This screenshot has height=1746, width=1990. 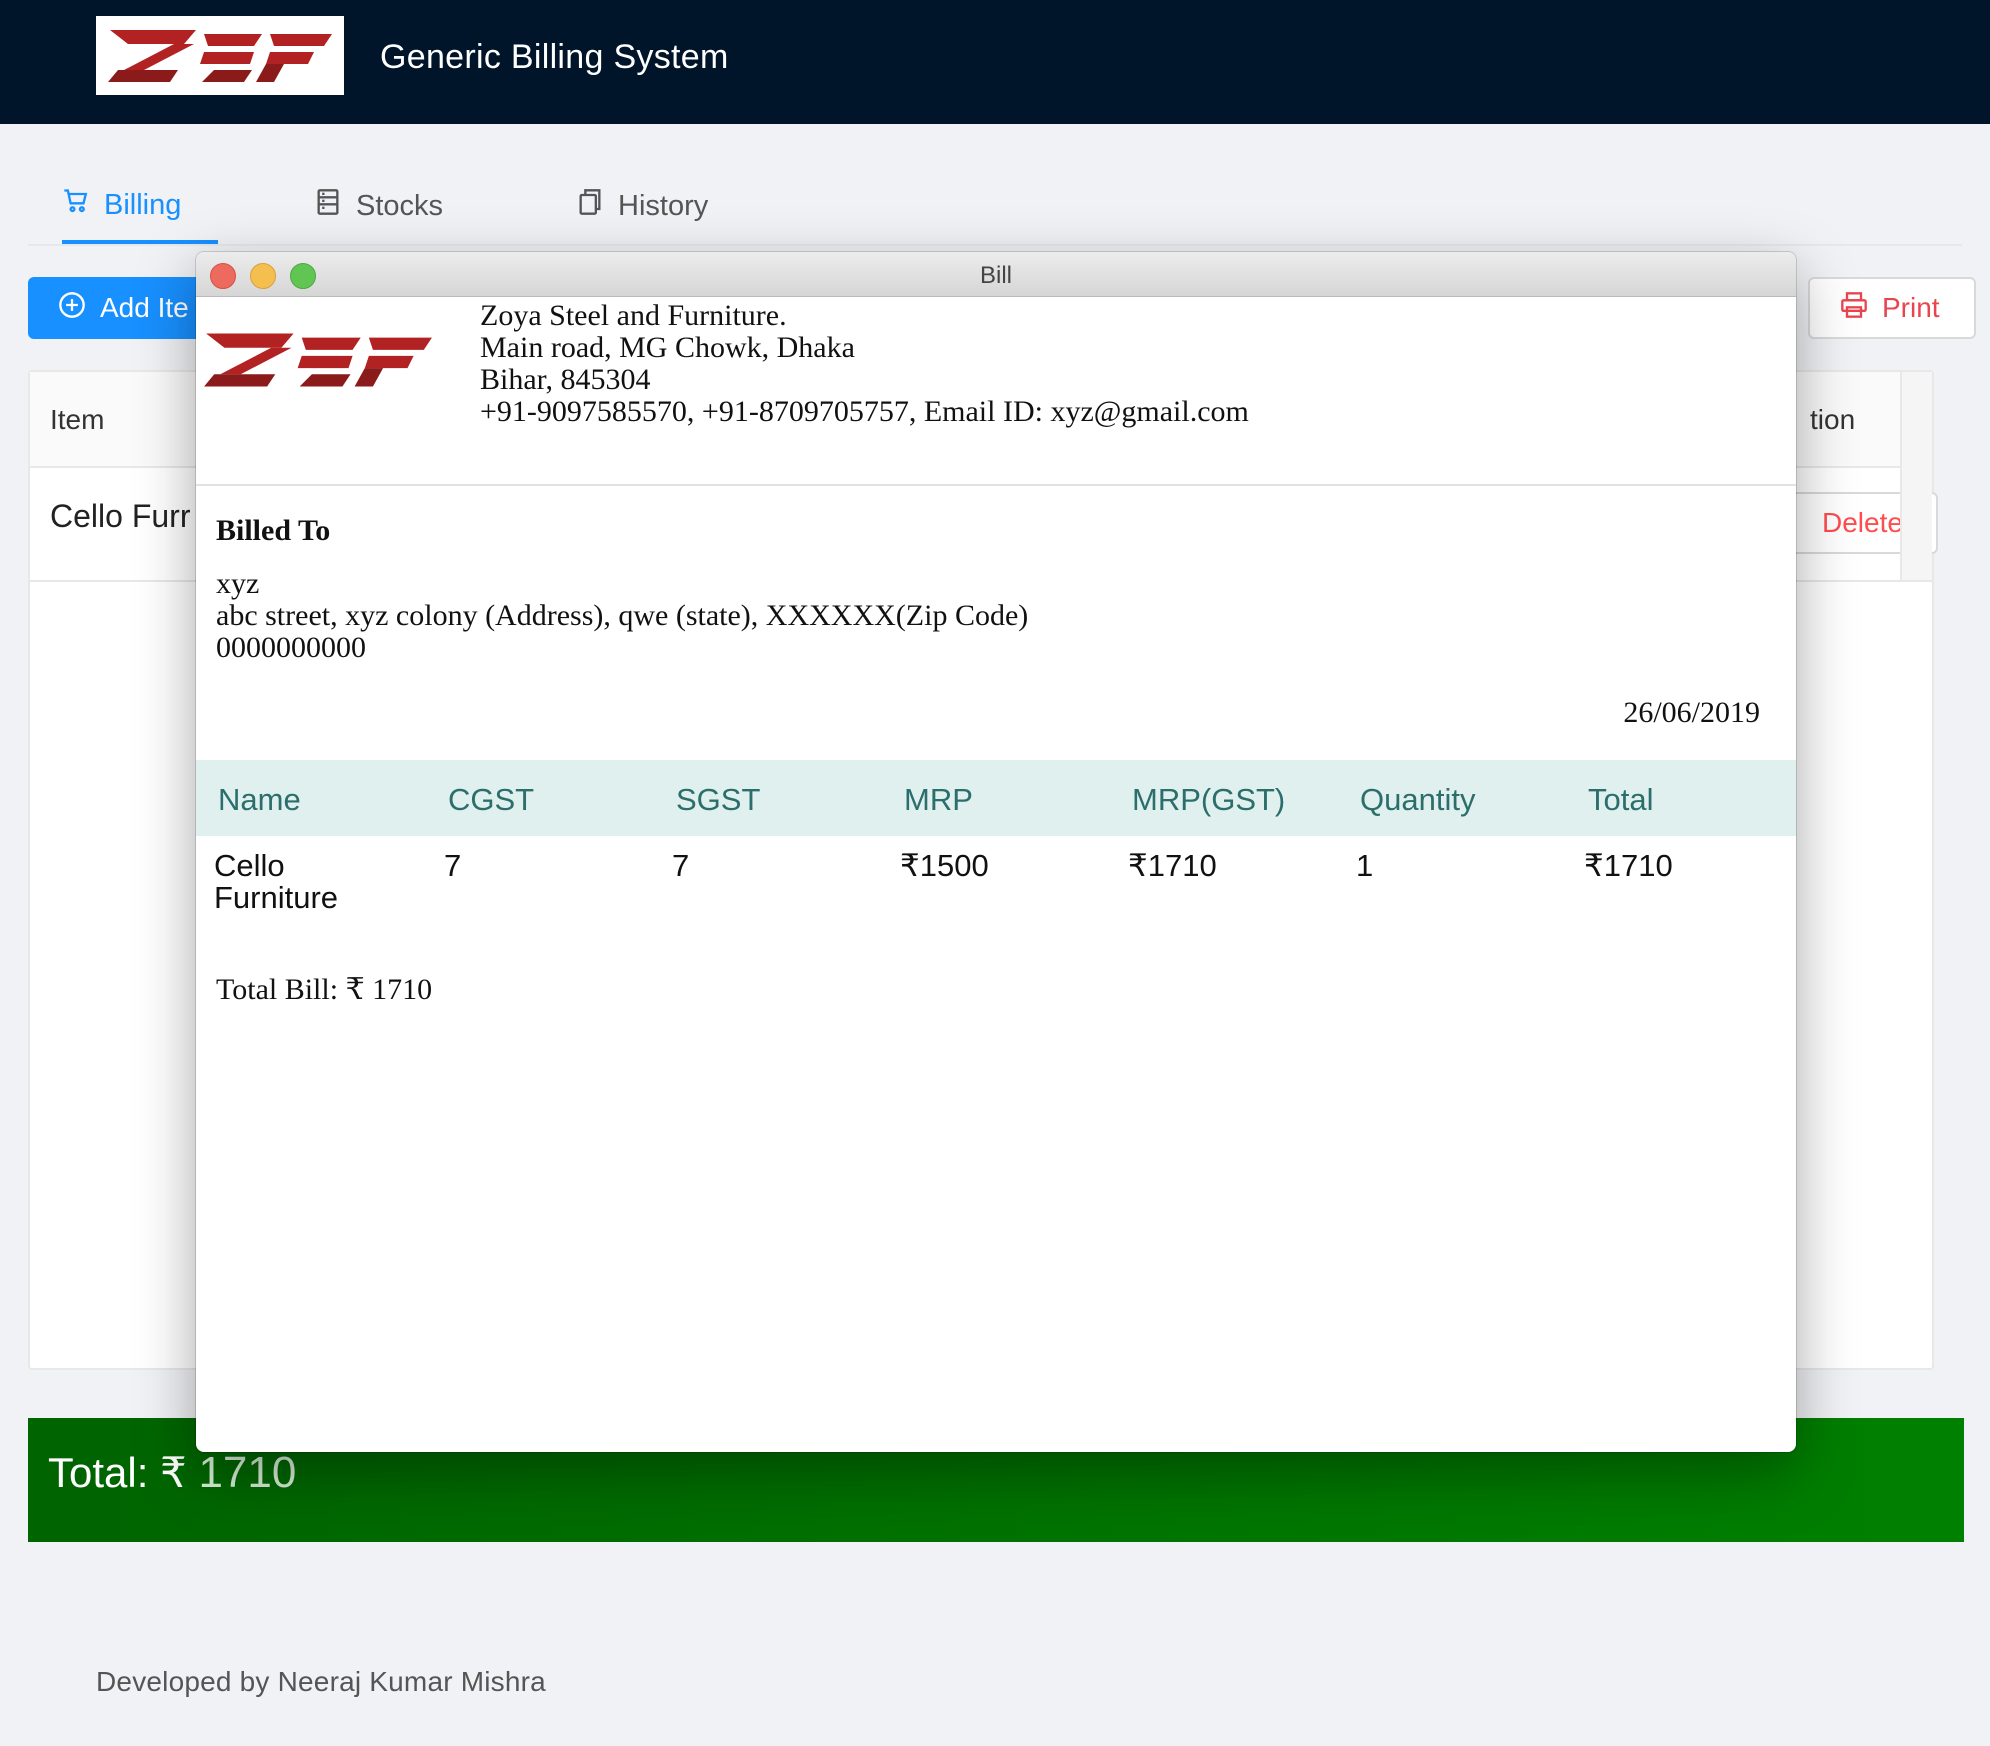 I want to click on table-scrollbar, so click(x=1916, y=476).